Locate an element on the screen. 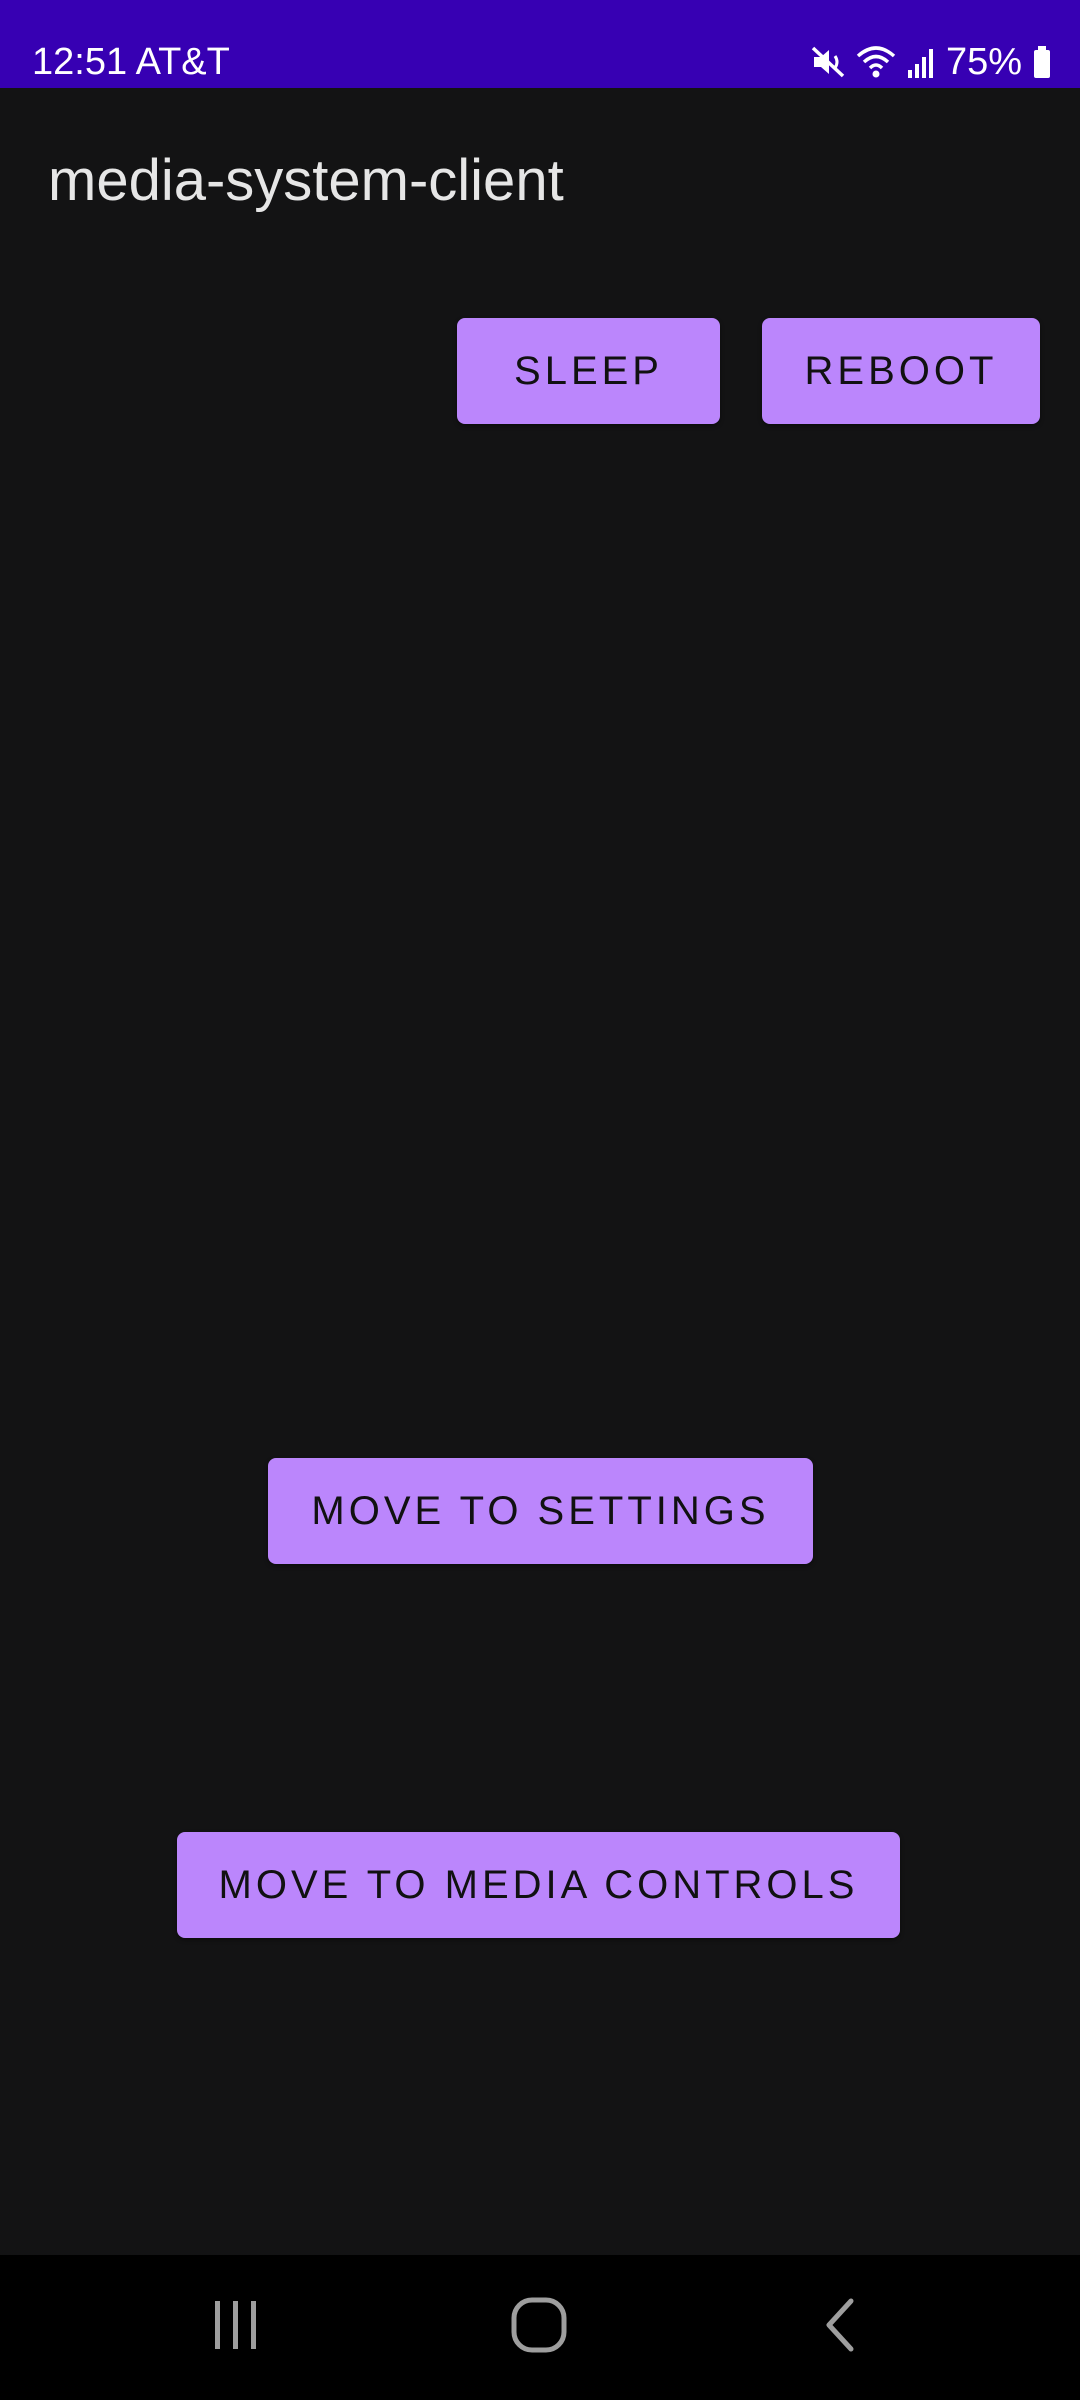  sleep-button: SLEEP is located at coordinates (588, 371).